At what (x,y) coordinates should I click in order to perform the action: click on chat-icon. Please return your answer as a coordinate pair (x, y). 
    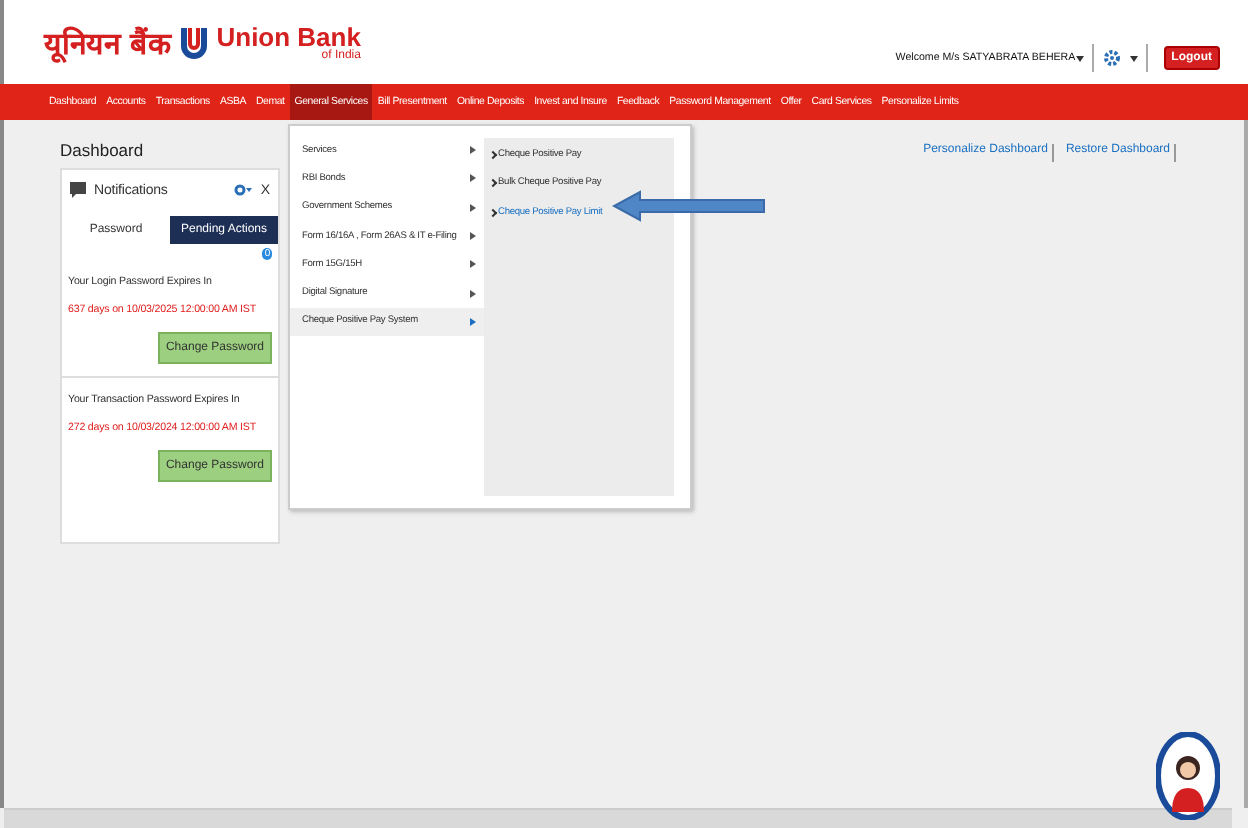
    Looking at the image, I should click on (78, 190).